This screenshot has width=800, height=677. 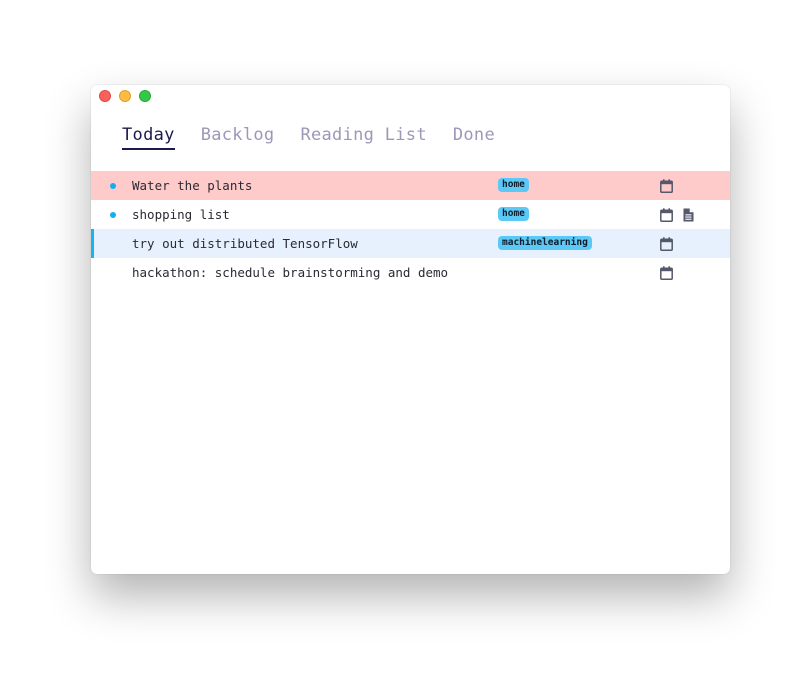 What do you see at coordinates (148, 137) in the screenshot?
I see `tab-today: Today` at bounding box center [148, 137].